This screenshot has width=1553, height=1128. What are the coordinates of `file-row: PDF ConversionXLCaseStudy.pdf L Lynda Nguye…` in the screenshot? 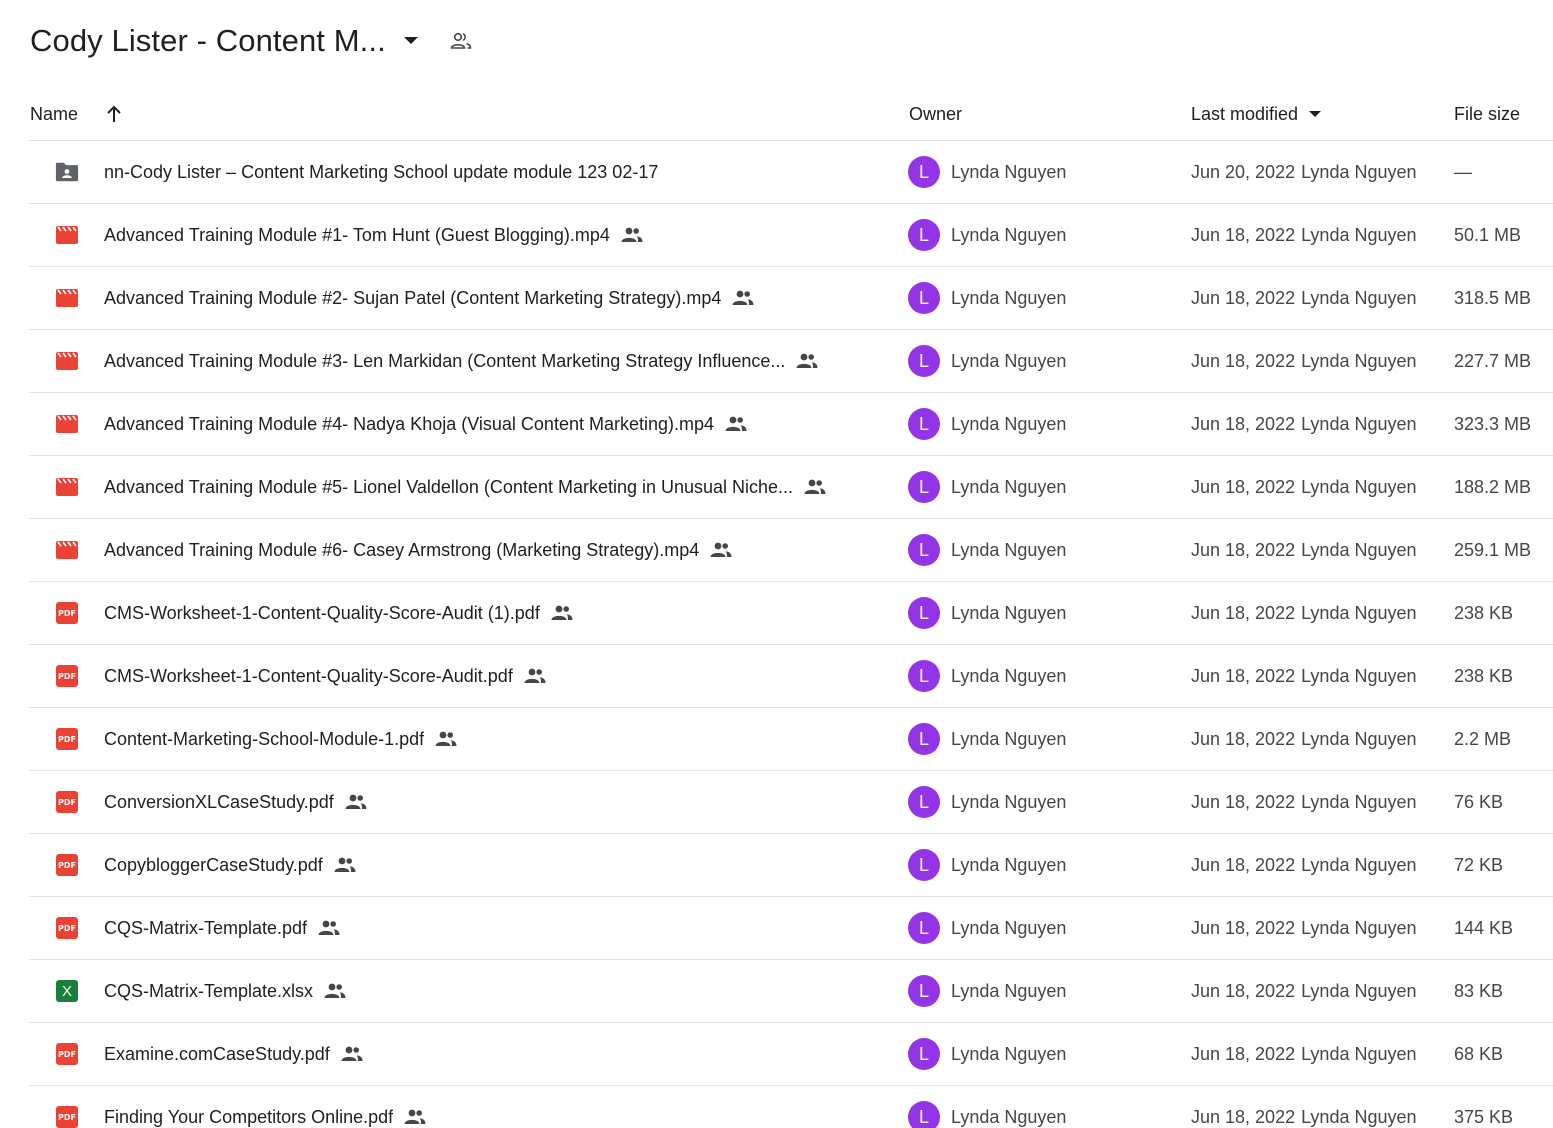 It's located at (791, 802).